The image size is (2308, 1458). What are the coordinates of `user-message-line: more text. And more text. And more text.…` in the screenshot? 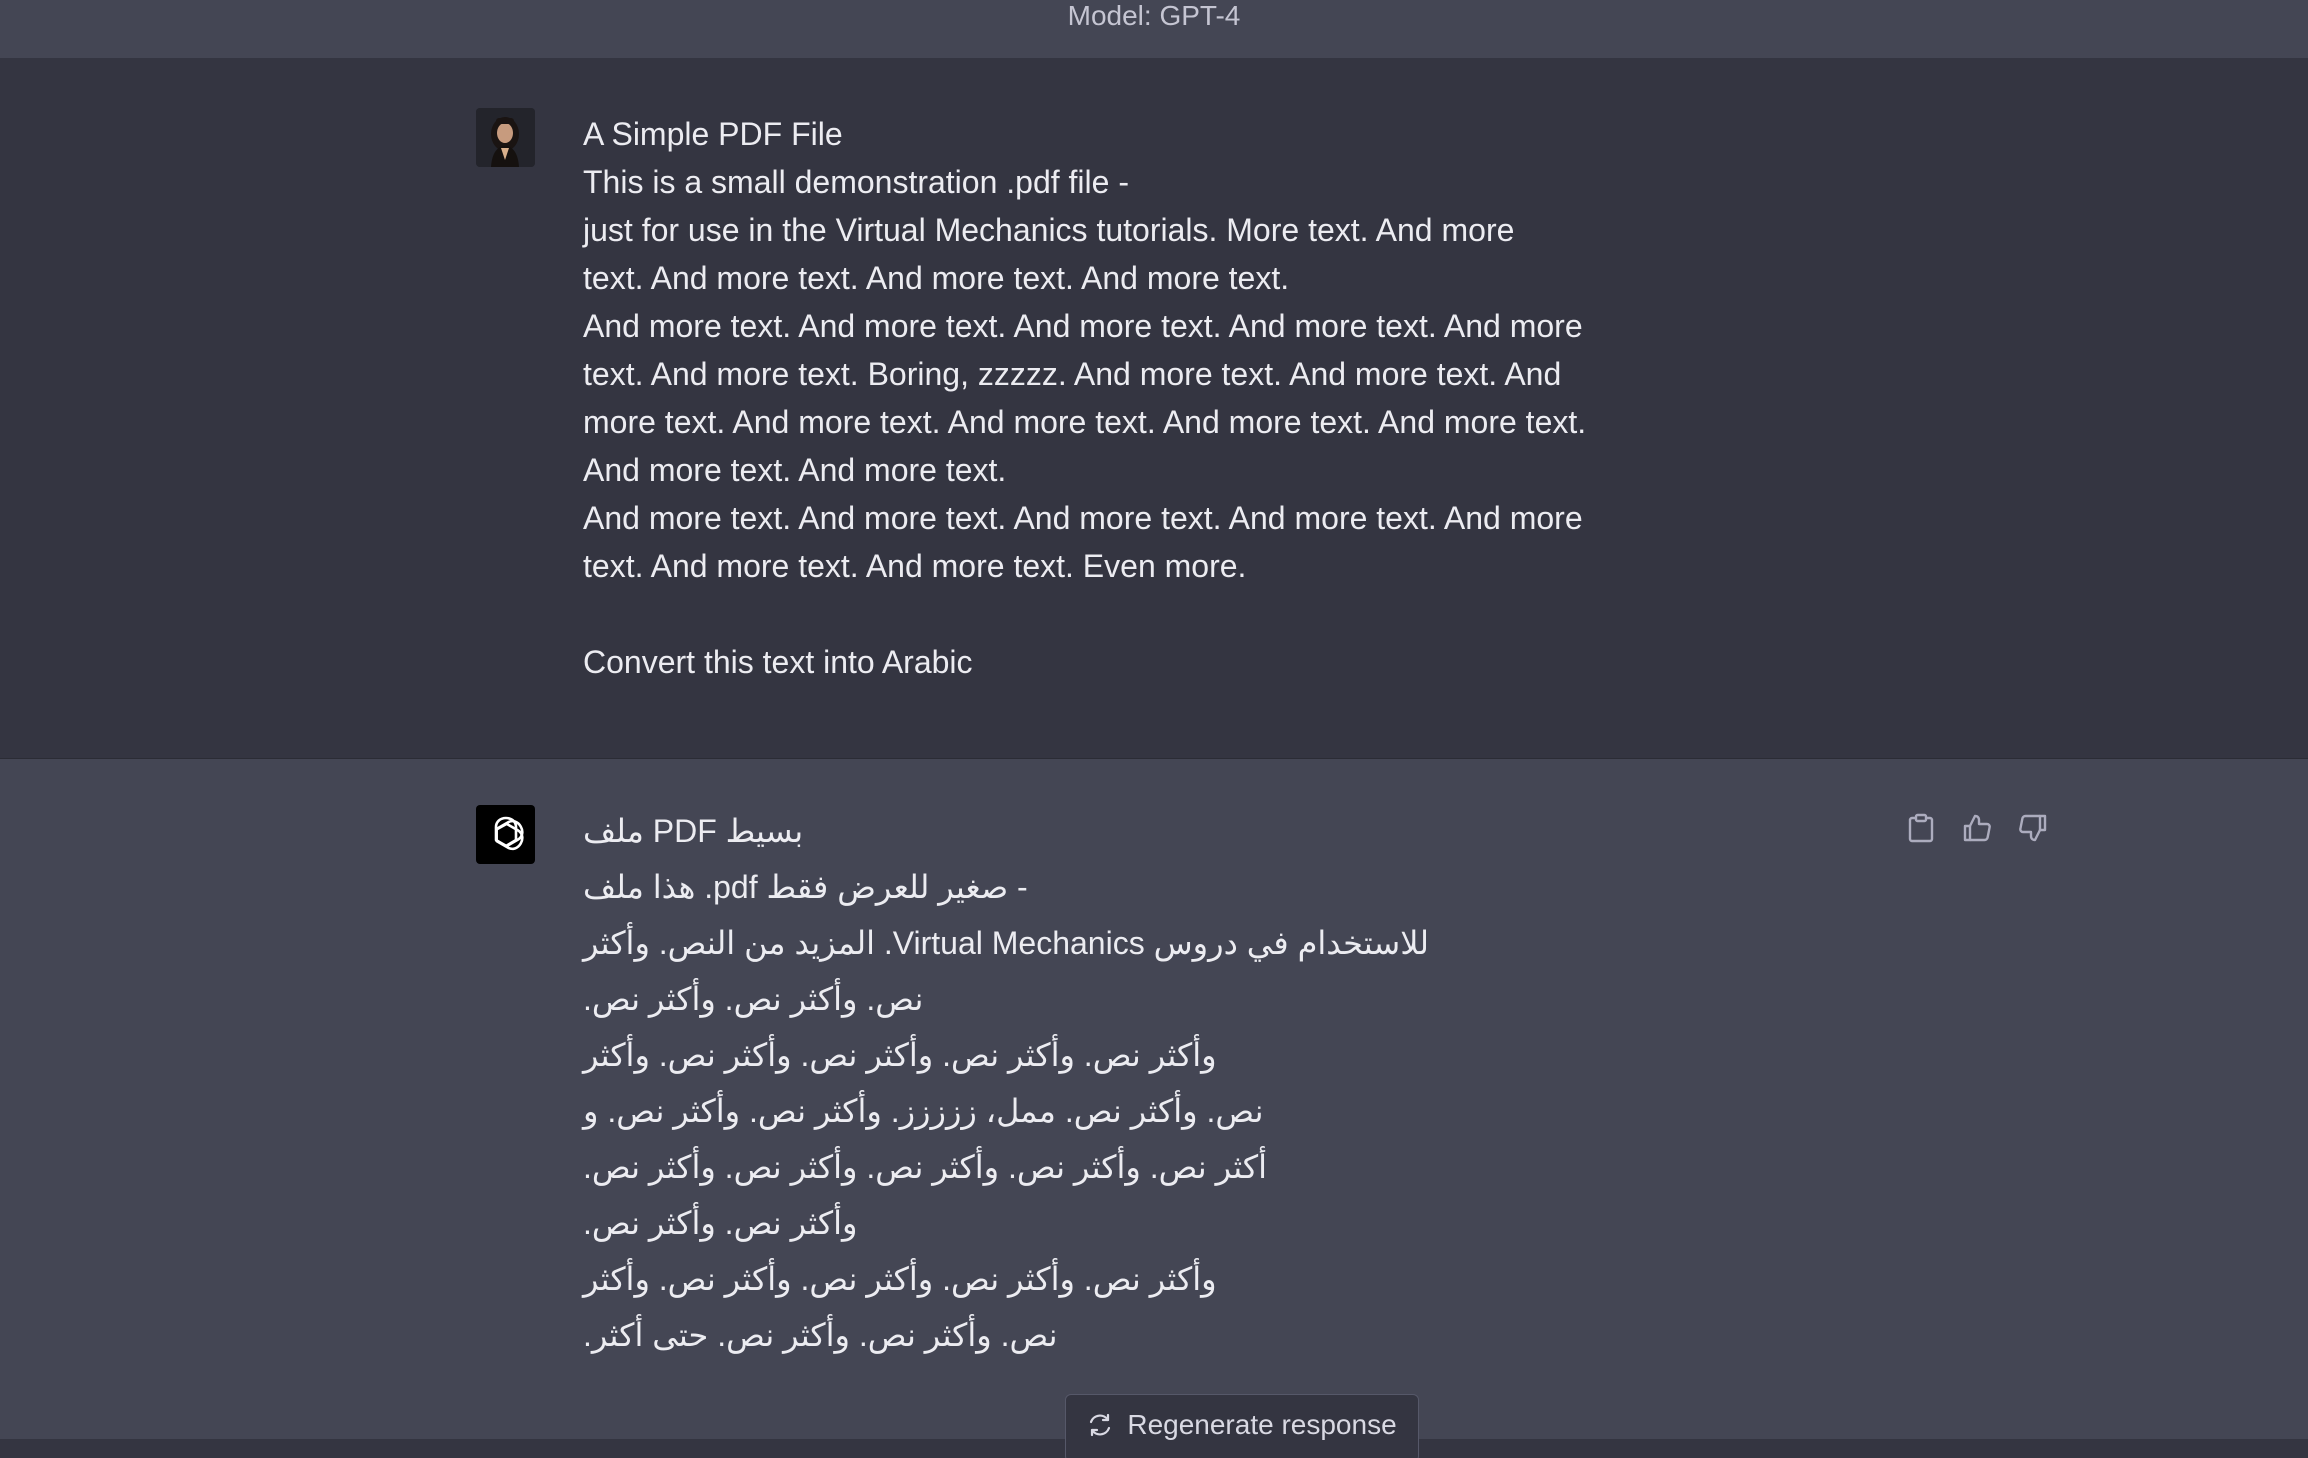 It's located at (1085, 422).